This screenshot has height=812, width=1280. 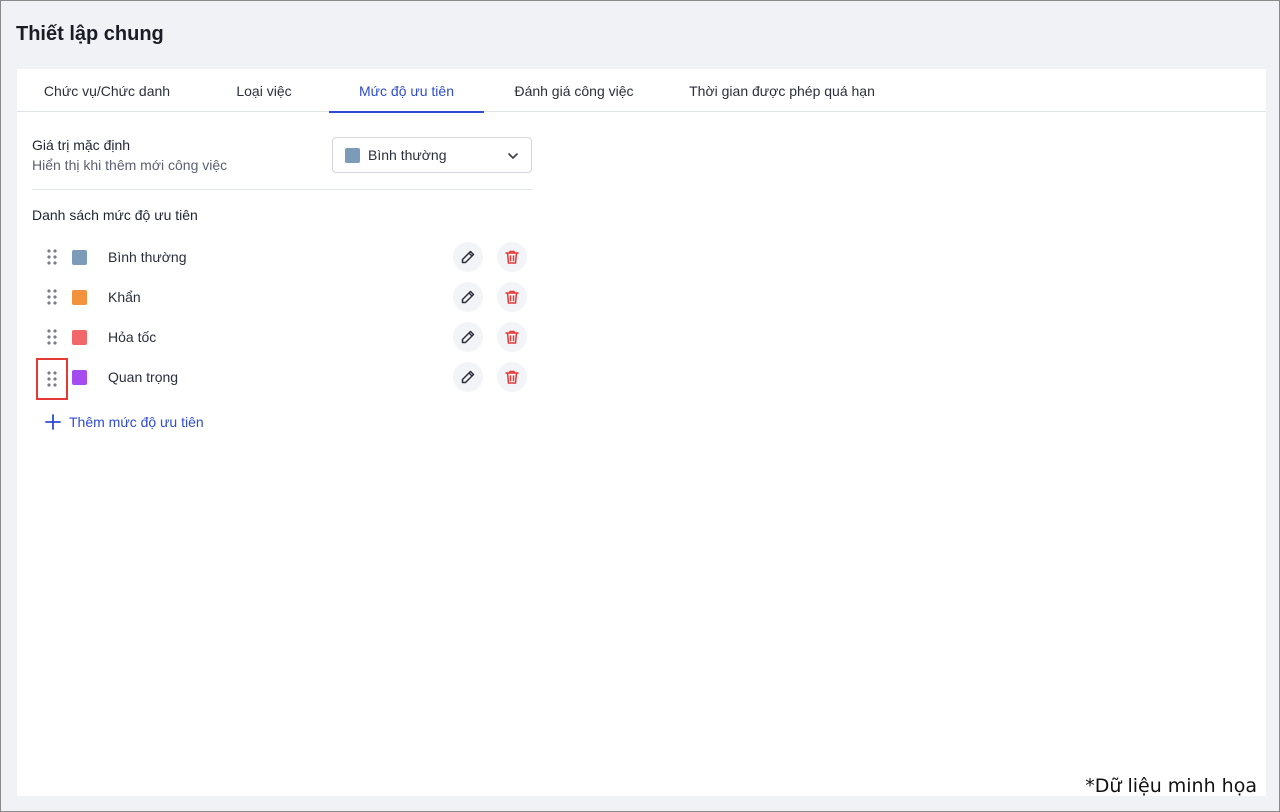 I want to click on priority-label: Hỏa tốc, so click(x=132, y=337).